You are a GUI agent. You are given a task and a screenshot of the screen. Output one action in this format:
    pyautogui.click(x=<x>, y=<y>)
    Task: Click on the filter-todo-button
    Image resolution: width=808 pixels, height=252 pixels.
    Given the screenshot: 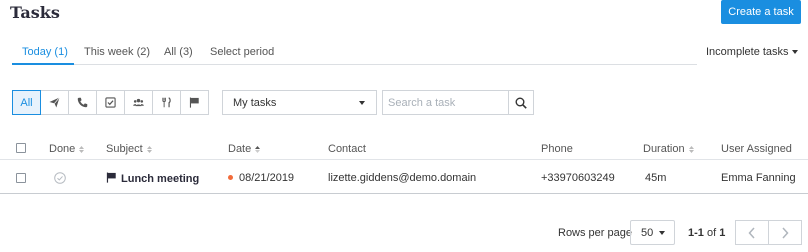 What is the action you would take?
    pyautogui.click(x=110, y=102)
    